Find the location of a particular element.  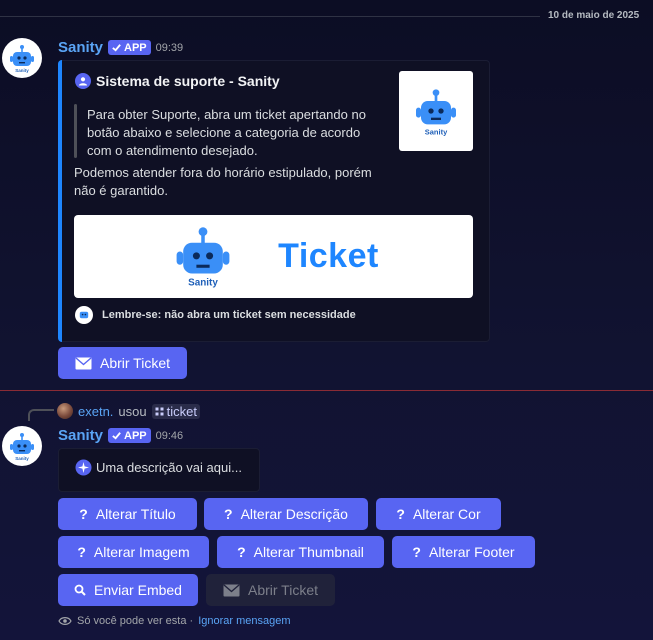

slash-command: ticket is located at coordinates (175, 411).